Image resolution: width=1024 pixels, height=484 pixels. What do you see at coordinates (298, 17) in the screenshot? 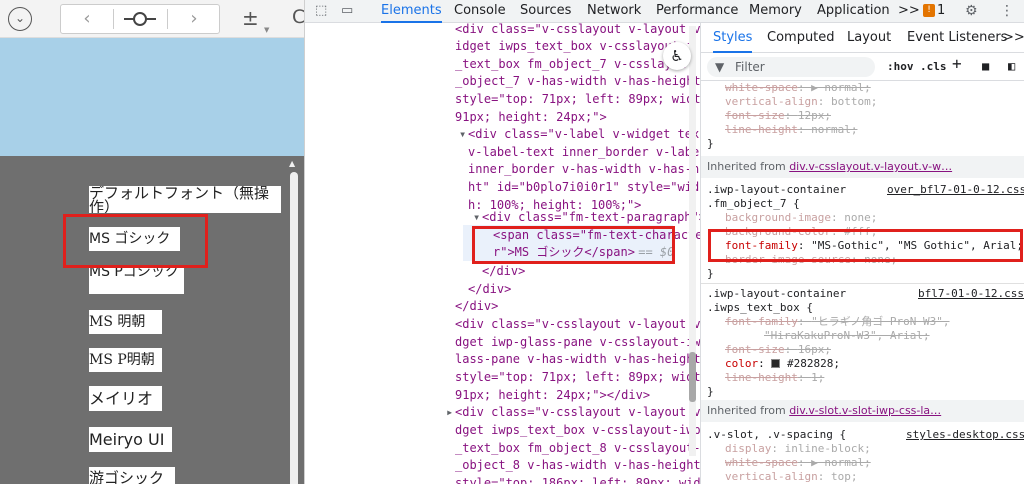
I see `cut-off-icon: C` at bounding box center [298, 17].